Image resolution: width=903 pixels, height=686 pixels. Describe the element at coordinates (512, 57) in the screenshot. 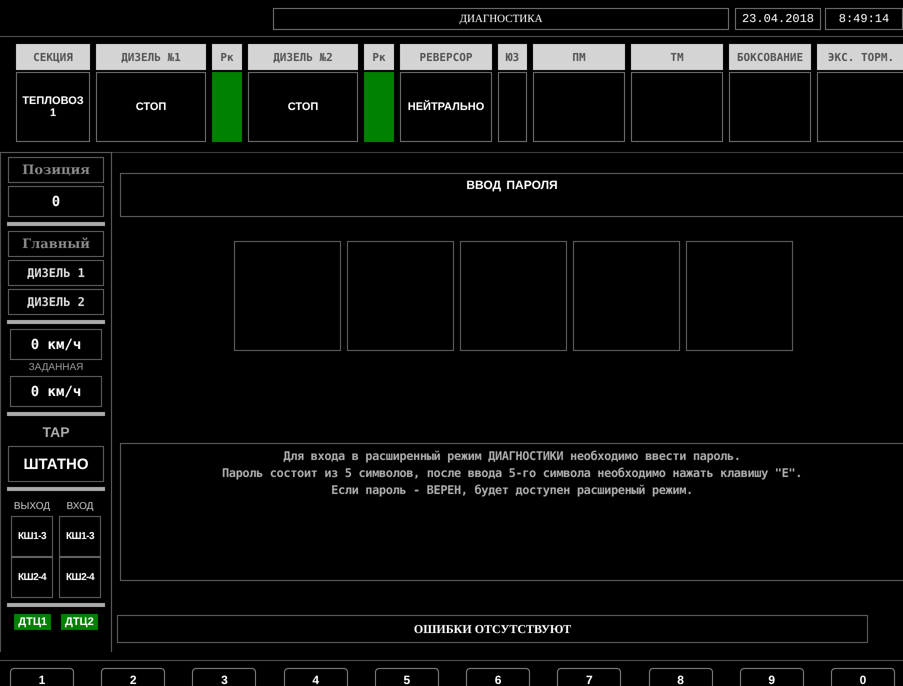

I see `column-header: ЮЗ` at that location.